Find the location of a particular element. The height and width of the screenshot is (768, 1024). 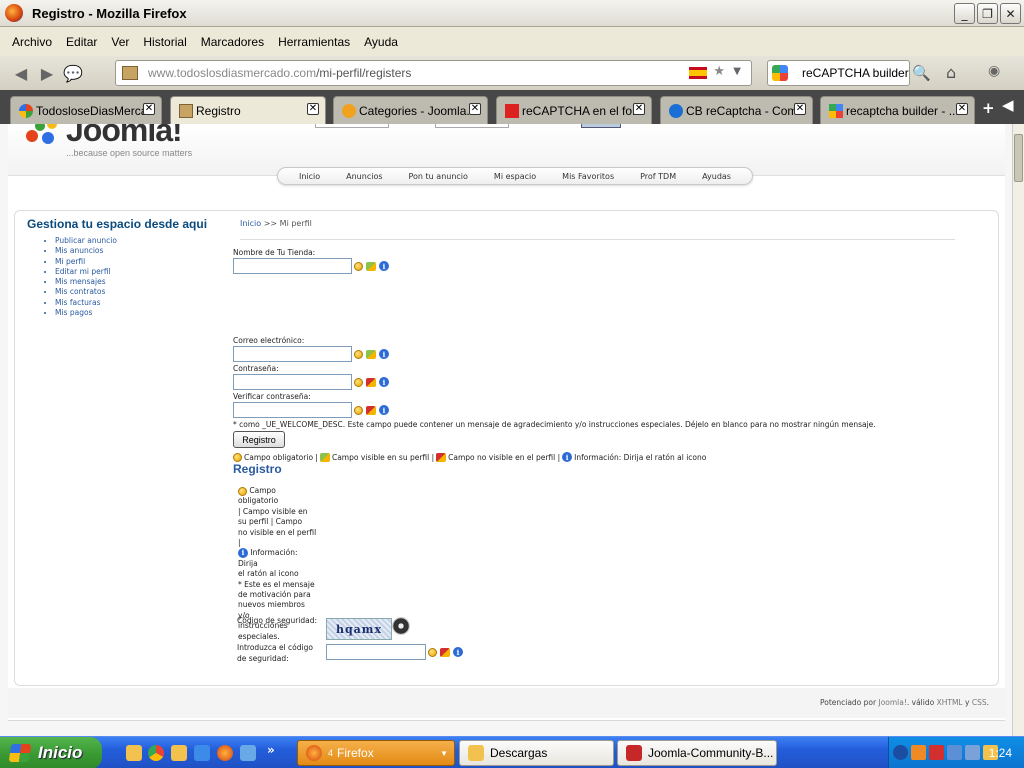

legend-line: i Información: Dirija is located at coordinates (268, 558).